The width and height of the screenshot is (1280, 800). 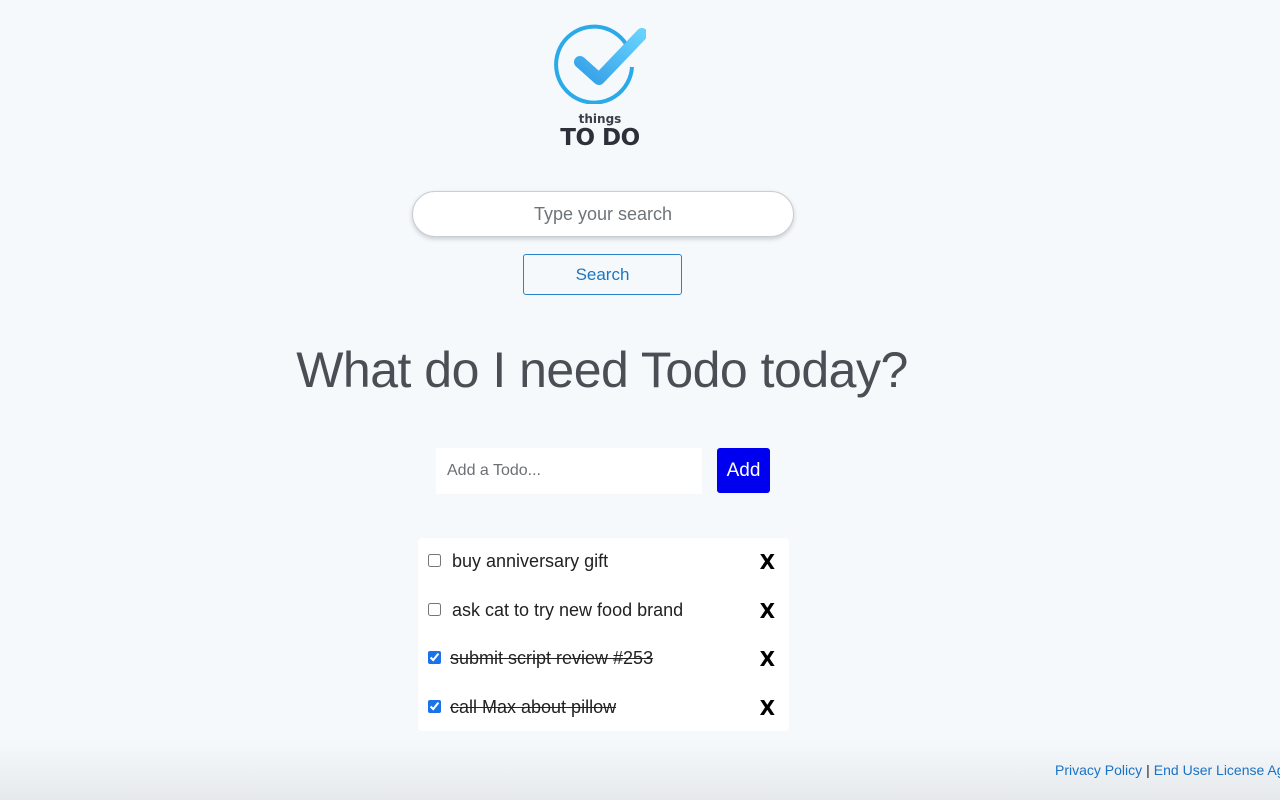 What do you see at coordinates (530, 561) in the screenshot?
I see `todo-text: buy anniversary gift` at bounding box center [530, 561].